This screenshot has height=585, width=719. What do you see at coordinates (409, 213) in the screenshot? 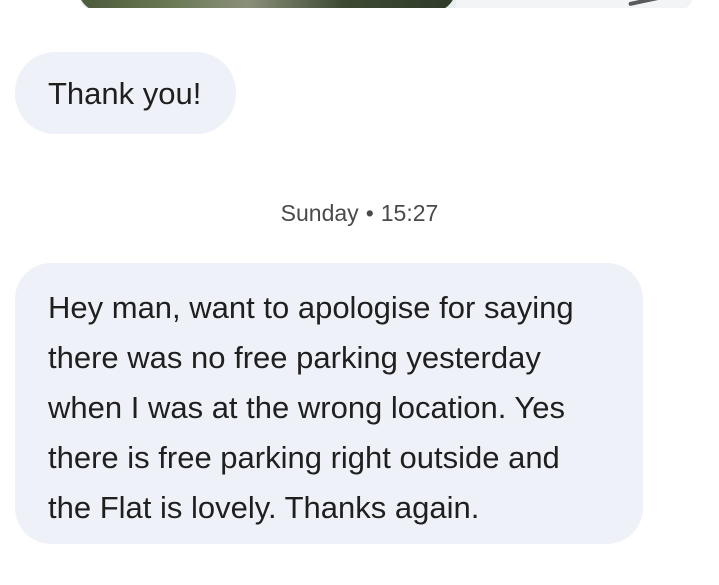
I see `timestamp-time: 15:27` at bounding box center [409, 213].